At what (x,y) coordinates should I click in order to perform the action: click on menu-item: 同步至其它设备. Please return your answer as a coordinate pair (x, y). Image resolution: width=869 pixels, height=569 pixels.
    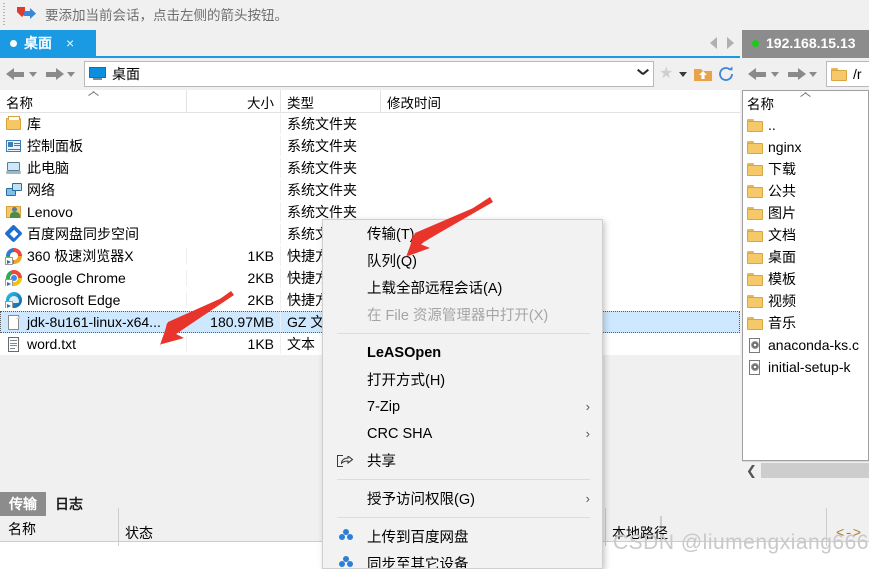
    Looking at the image, I should click on (462, 559).